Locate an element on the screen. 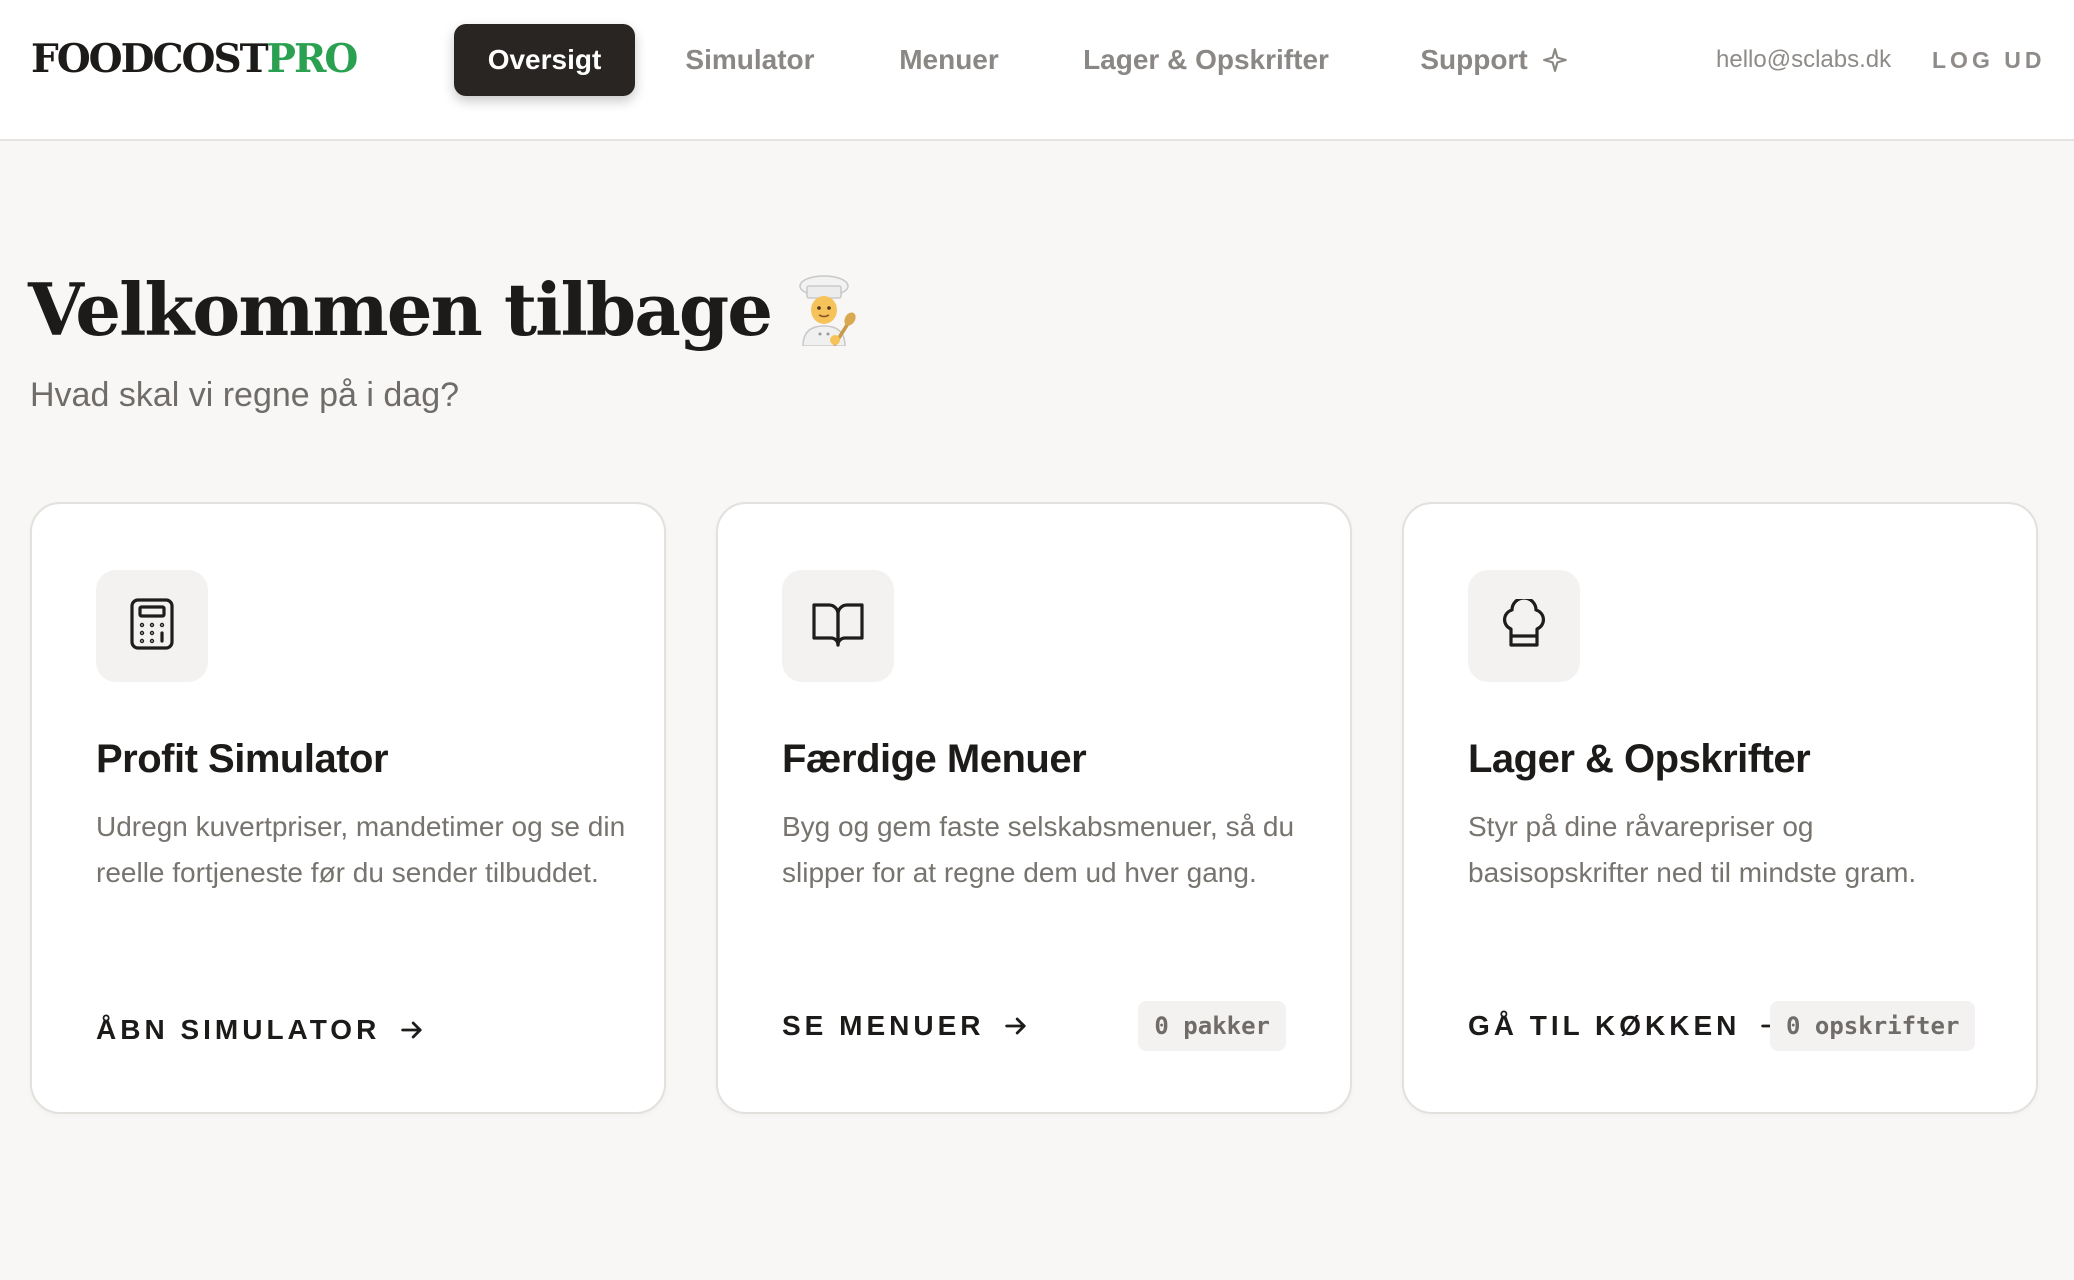  nav-tab-label: Menuer is located at coordinates (949, 59).